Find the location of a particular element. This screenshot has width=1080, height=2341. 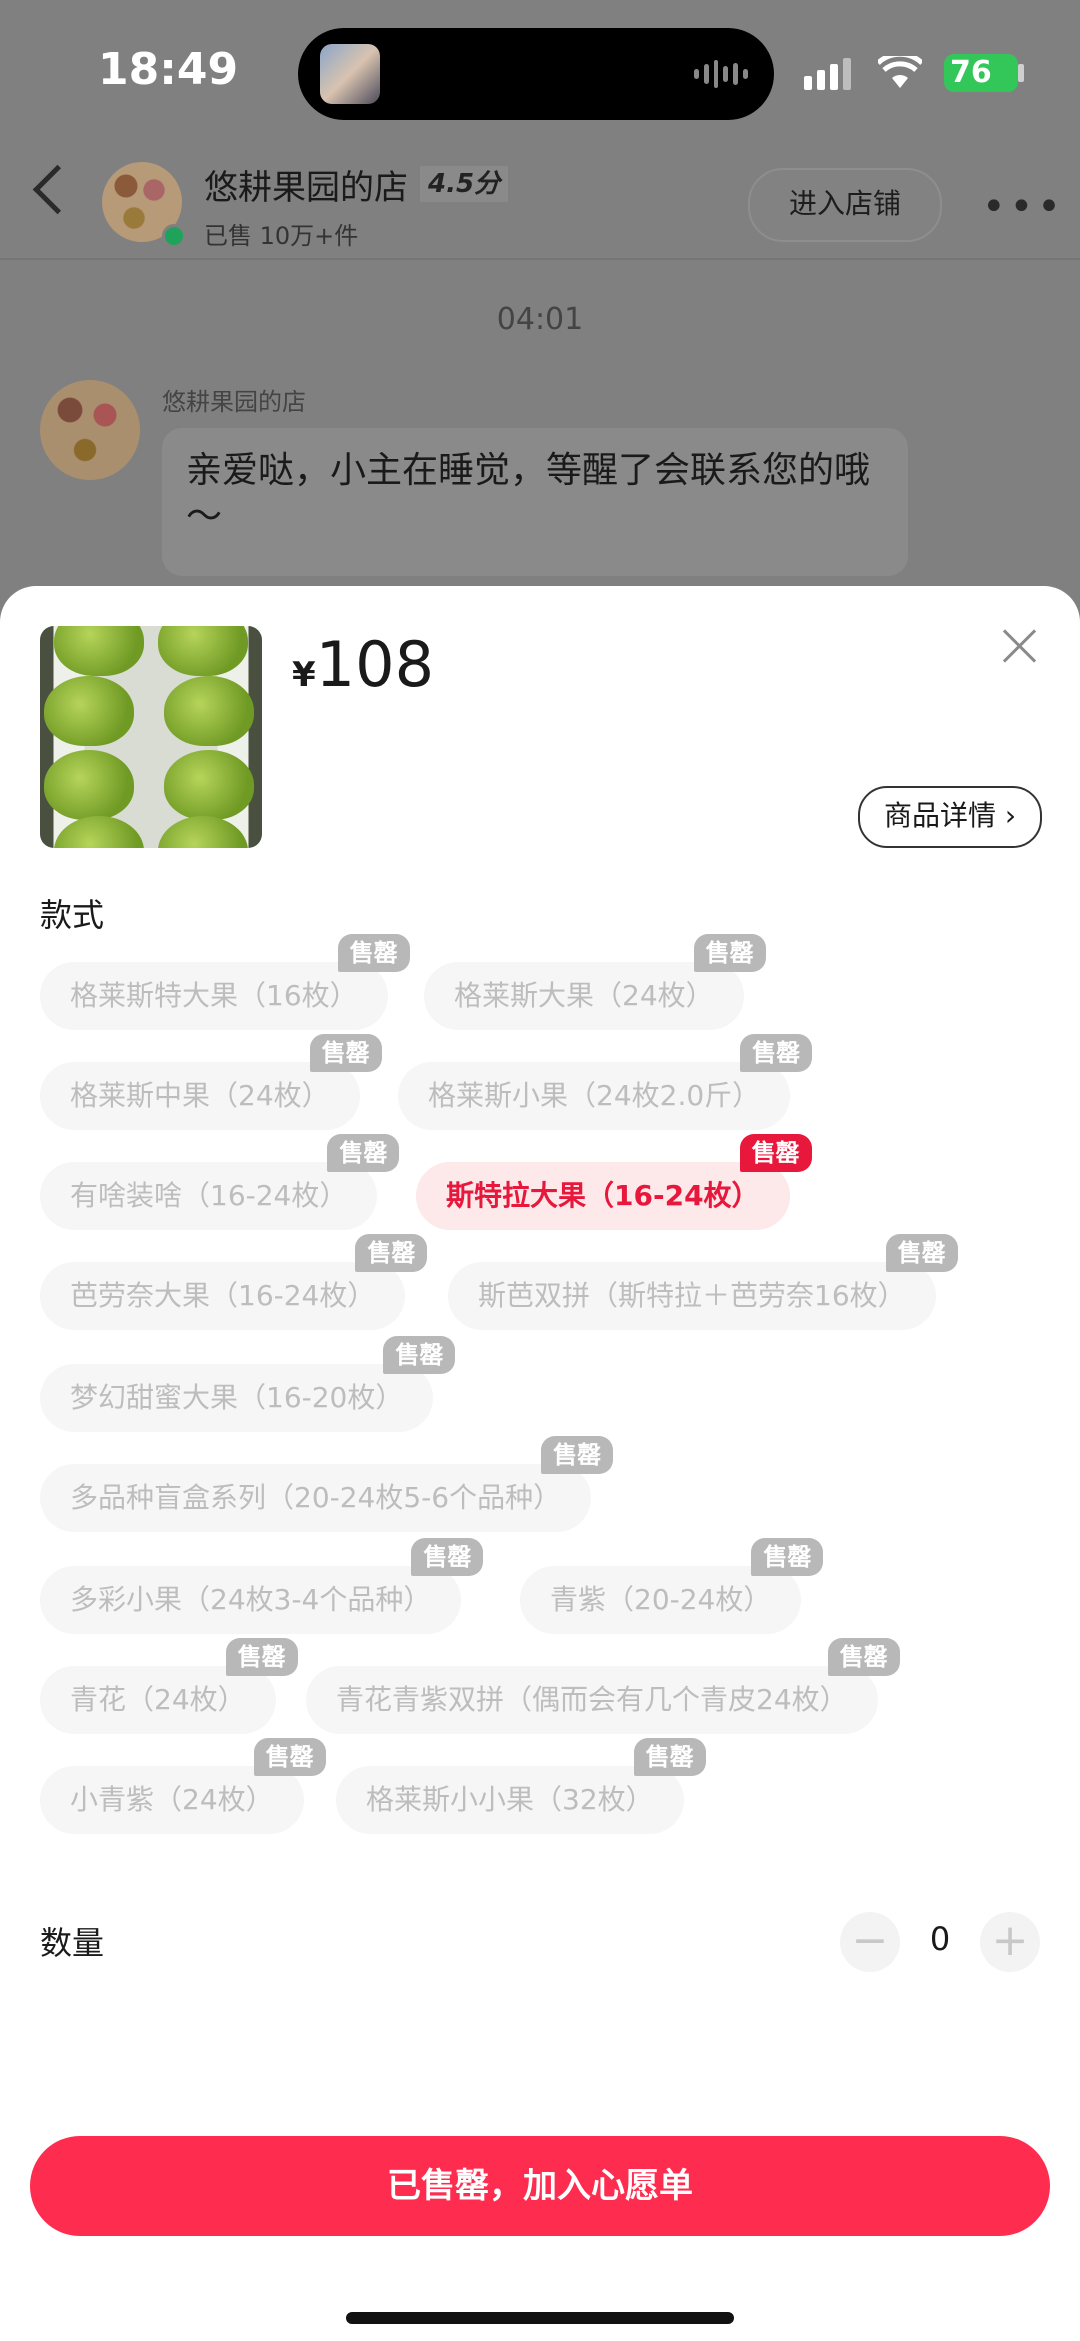

option-chip: 小青紫（24枚） 售罄 is located at coordinates (183, 1786).